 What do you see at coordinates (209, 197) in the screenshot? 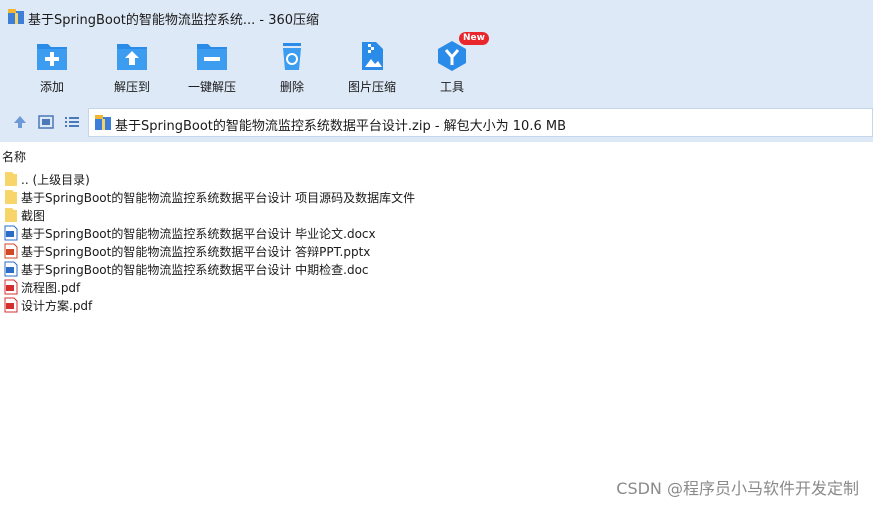
I see `list-item: 基于SpringBoot的智能物流监控系统数据平台设计 项目源码及数据库文件` at bounding box center [209, 197].